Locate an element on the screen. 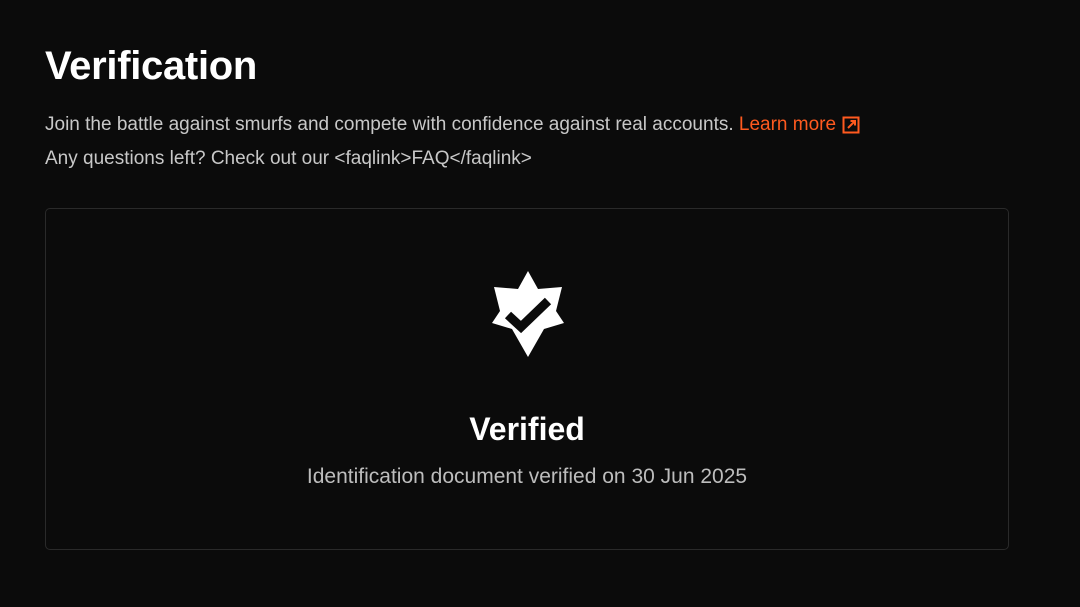  learn-more-link: Learn more is located at coordinates (799, 125).